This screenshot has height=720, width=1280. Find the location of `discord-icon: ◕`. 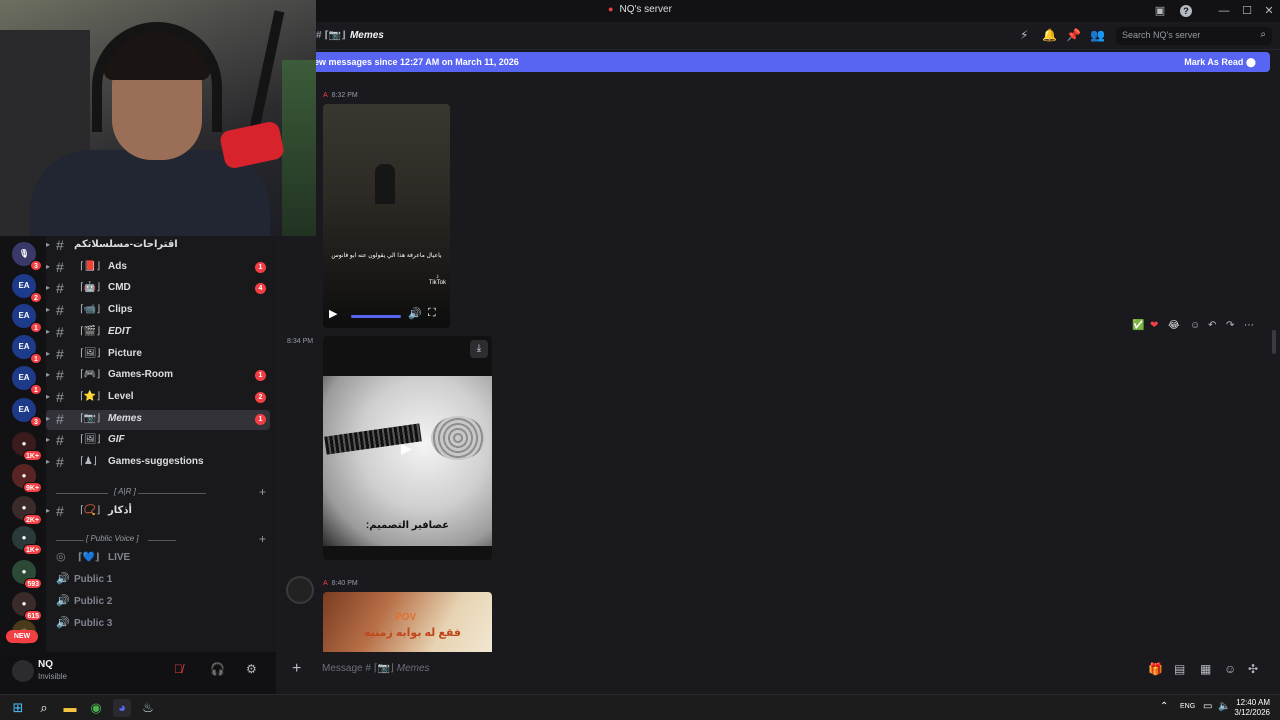

discord-icon: ◕ is located at coordinates (122, 708).